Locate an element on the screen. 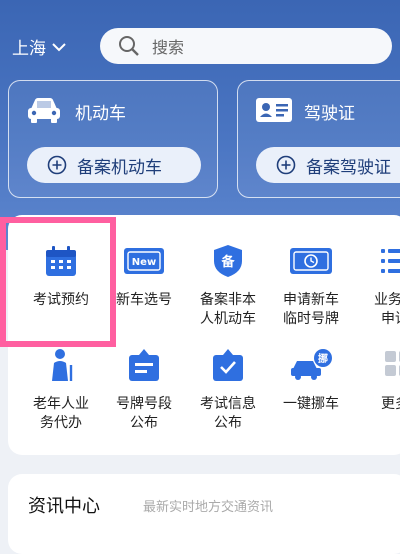  register-vehicle-button: 备案机动车 is located at coordinates (114, 165).